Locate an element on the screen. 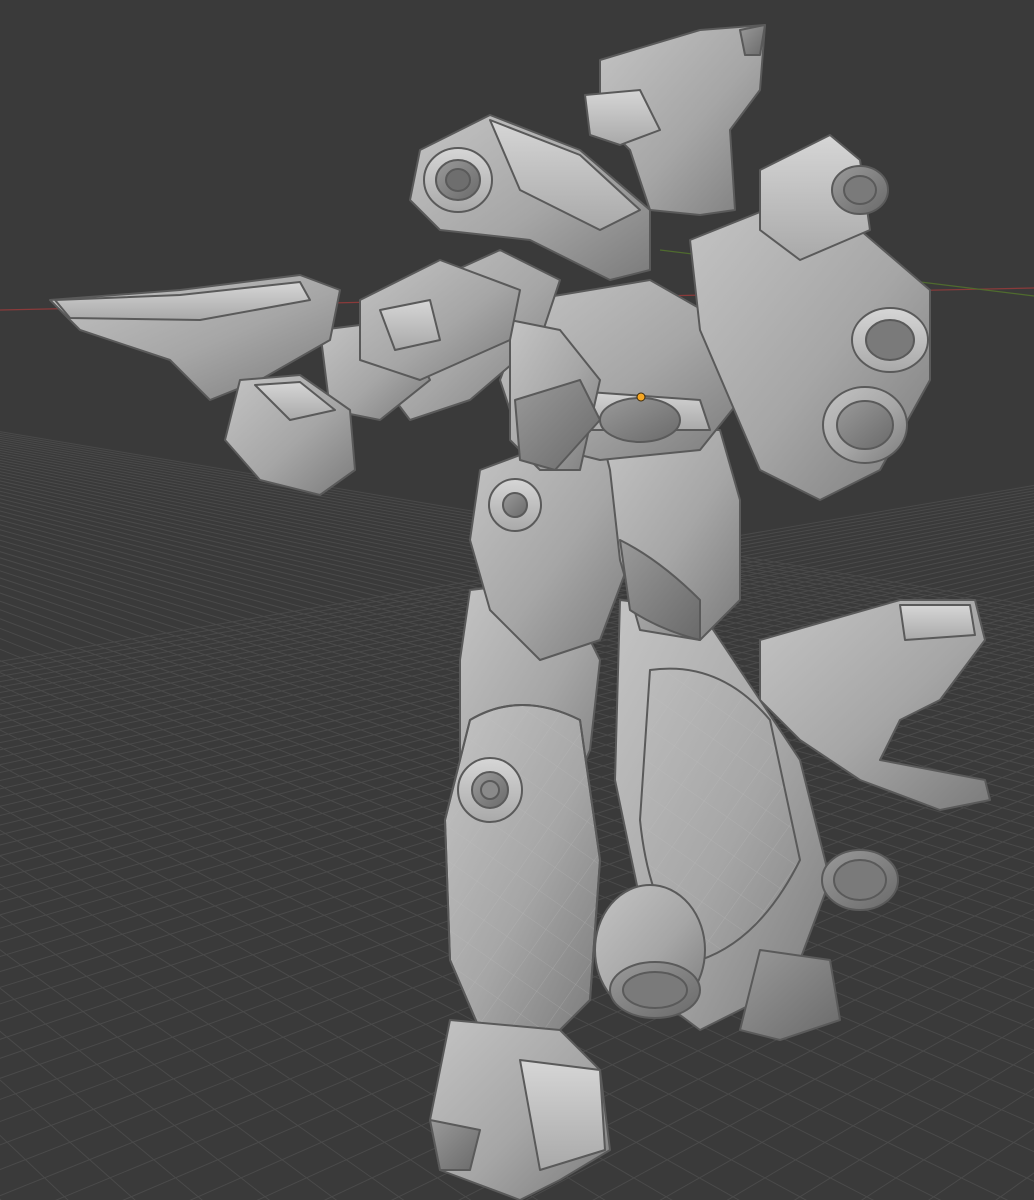  object-origin-marker is located at coordinates (641, 397).